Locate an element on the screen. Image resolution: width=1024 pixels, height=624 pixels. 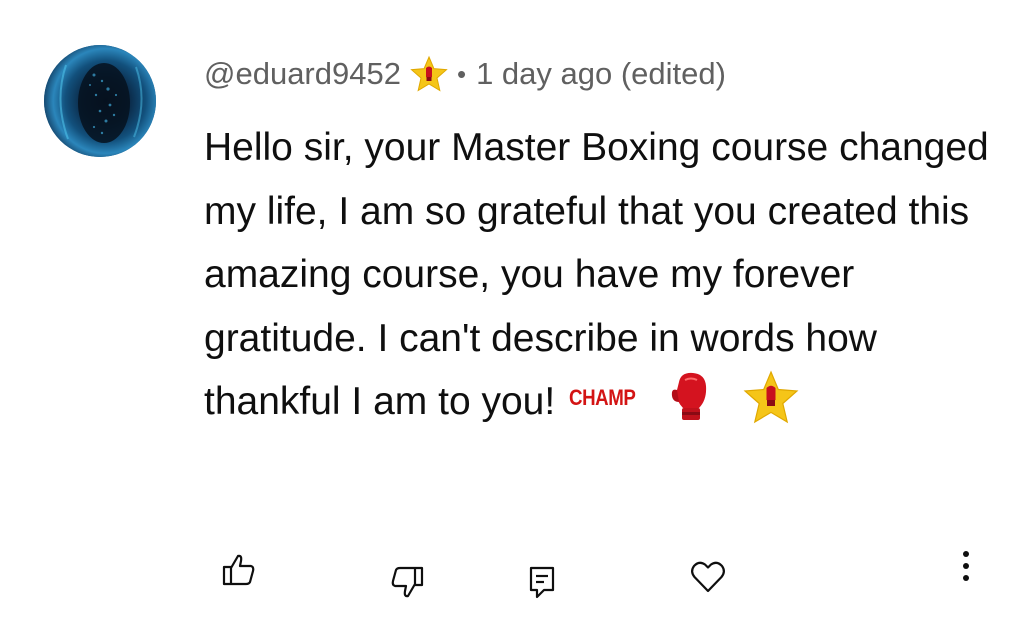
reply-button is located at coordinates (542, 582).